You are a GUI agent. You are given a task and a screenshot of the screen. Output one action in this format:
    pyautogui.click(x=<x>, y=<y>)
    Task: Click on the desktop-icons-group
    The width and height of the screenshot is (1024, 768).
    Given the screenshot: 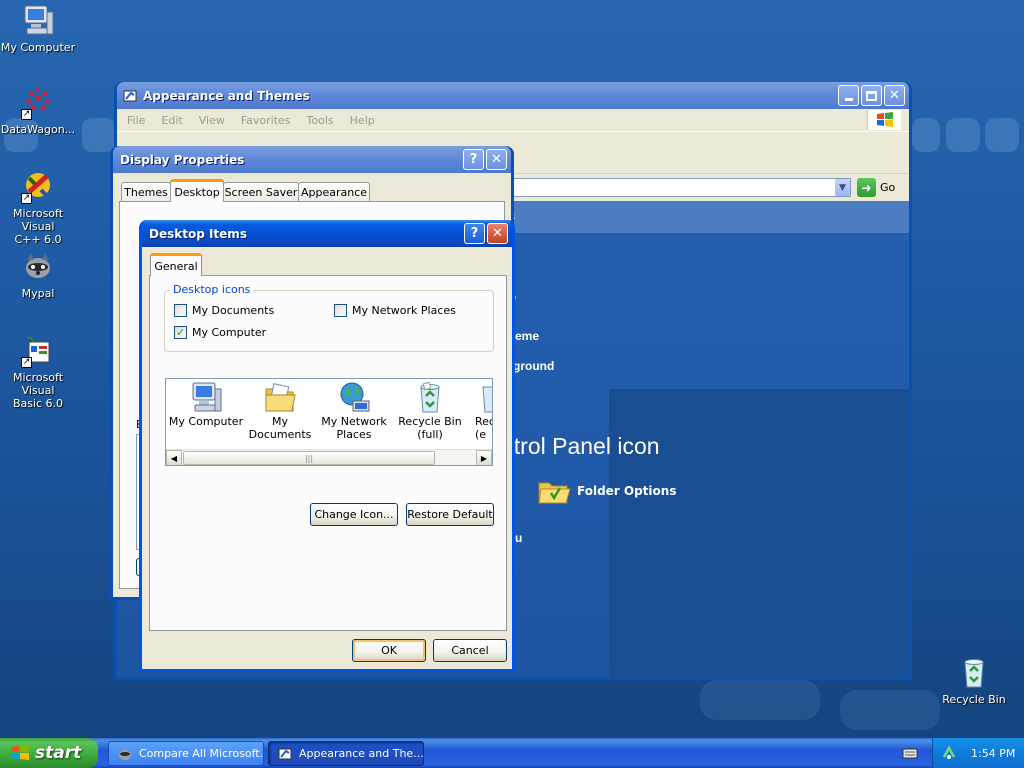 What is the action you would take?
    pyautogui.click(x=329, y=321)
    